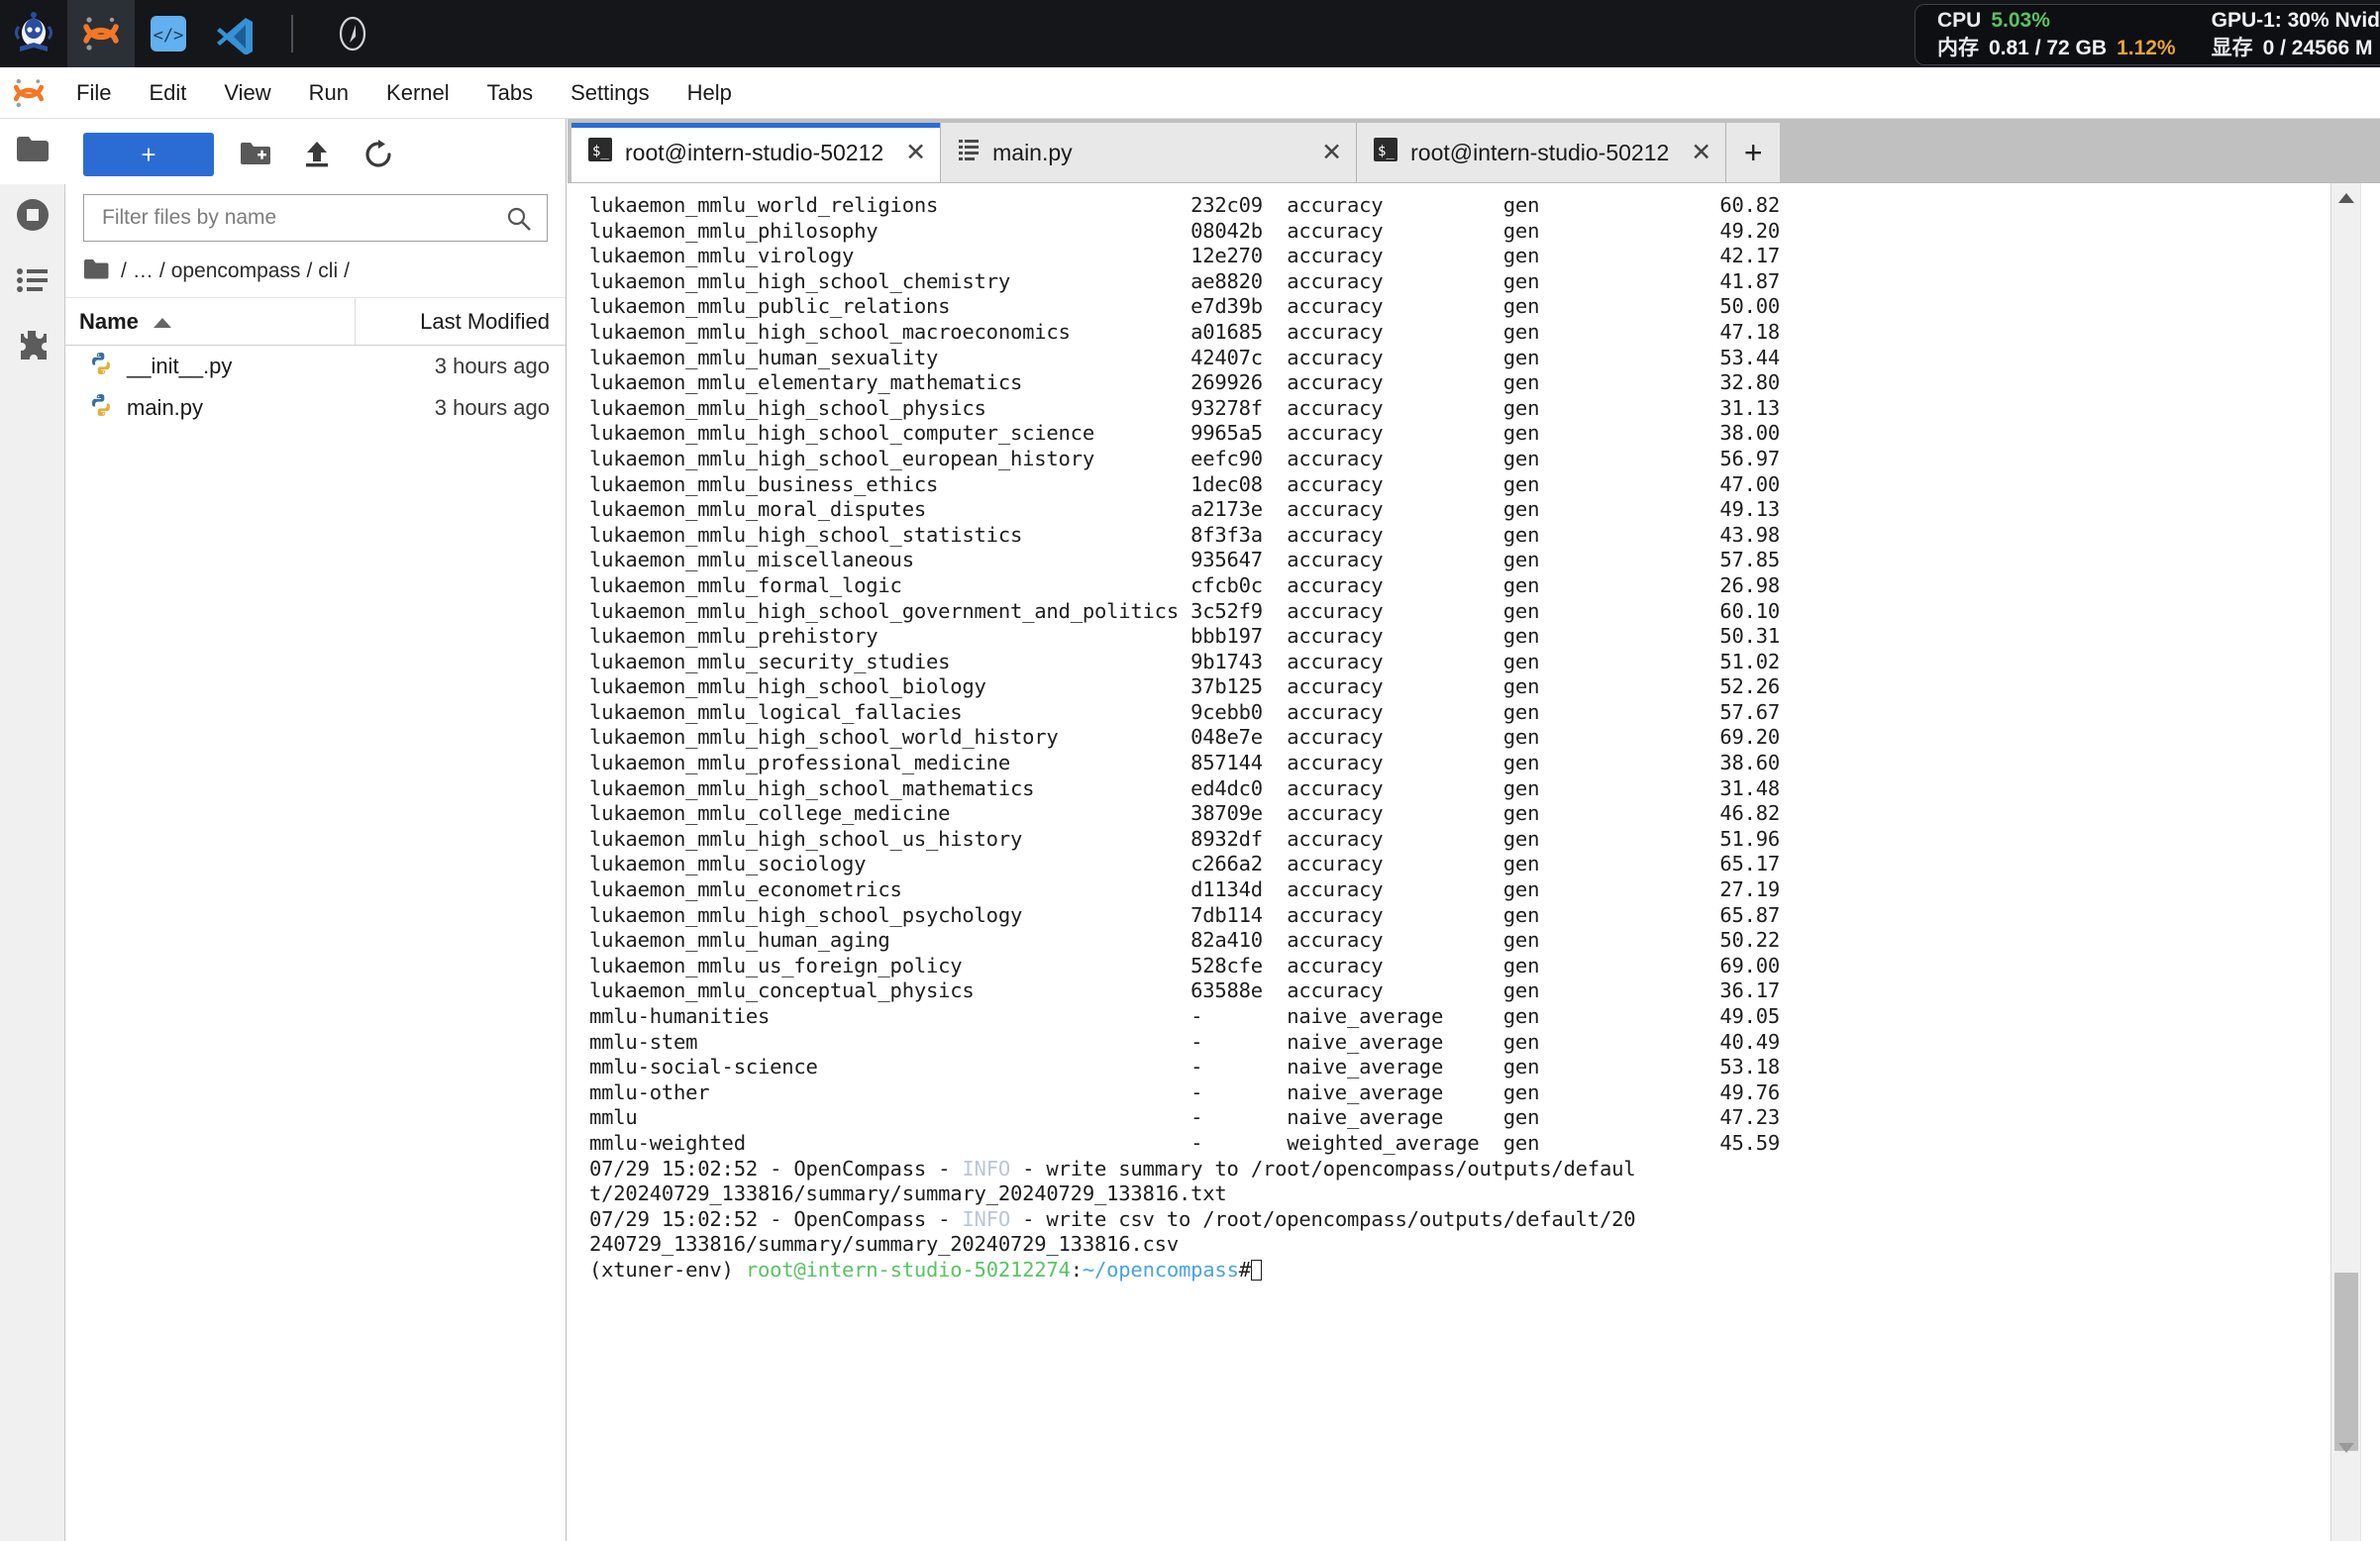 Image resolution: width=2380 pixels, height=1541 pixels. I want to click on scrollbar-thumb, so click(2346, 1362).